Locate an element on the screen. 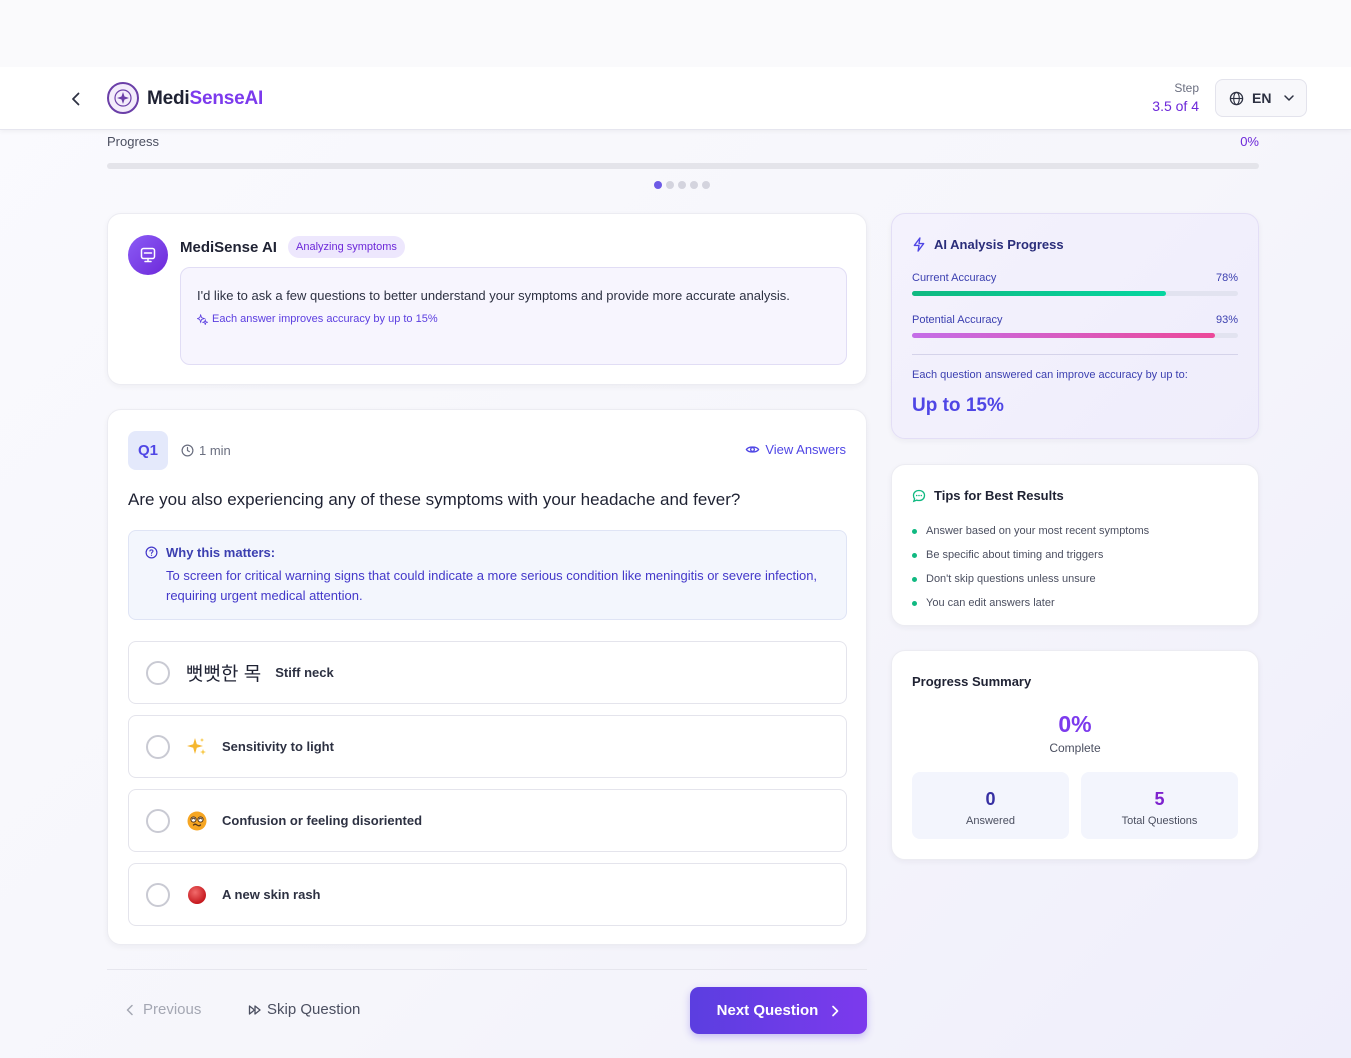  view-answers-button: View Answers is located at coordinates (795, 449).